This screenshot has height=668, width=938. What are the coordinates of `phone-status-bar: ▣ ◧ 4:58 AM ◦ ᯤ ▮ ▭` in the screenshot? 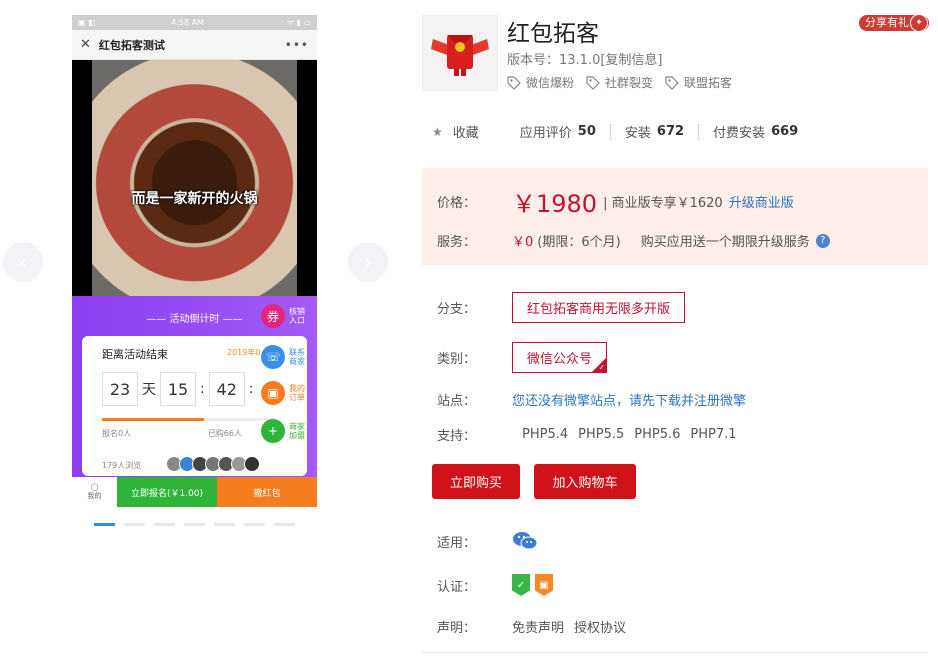 It's located at (194, 22).